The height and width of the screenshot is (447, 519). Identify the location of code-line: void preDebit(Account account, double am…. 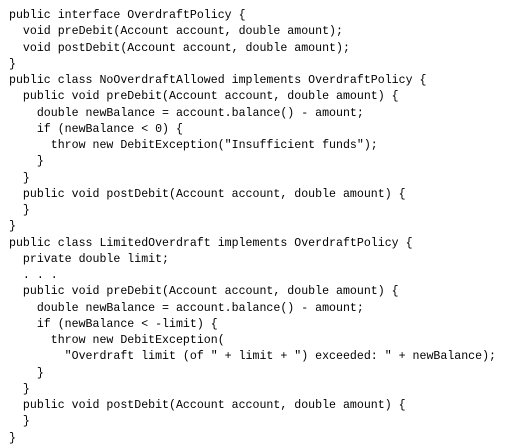
(176, 32).